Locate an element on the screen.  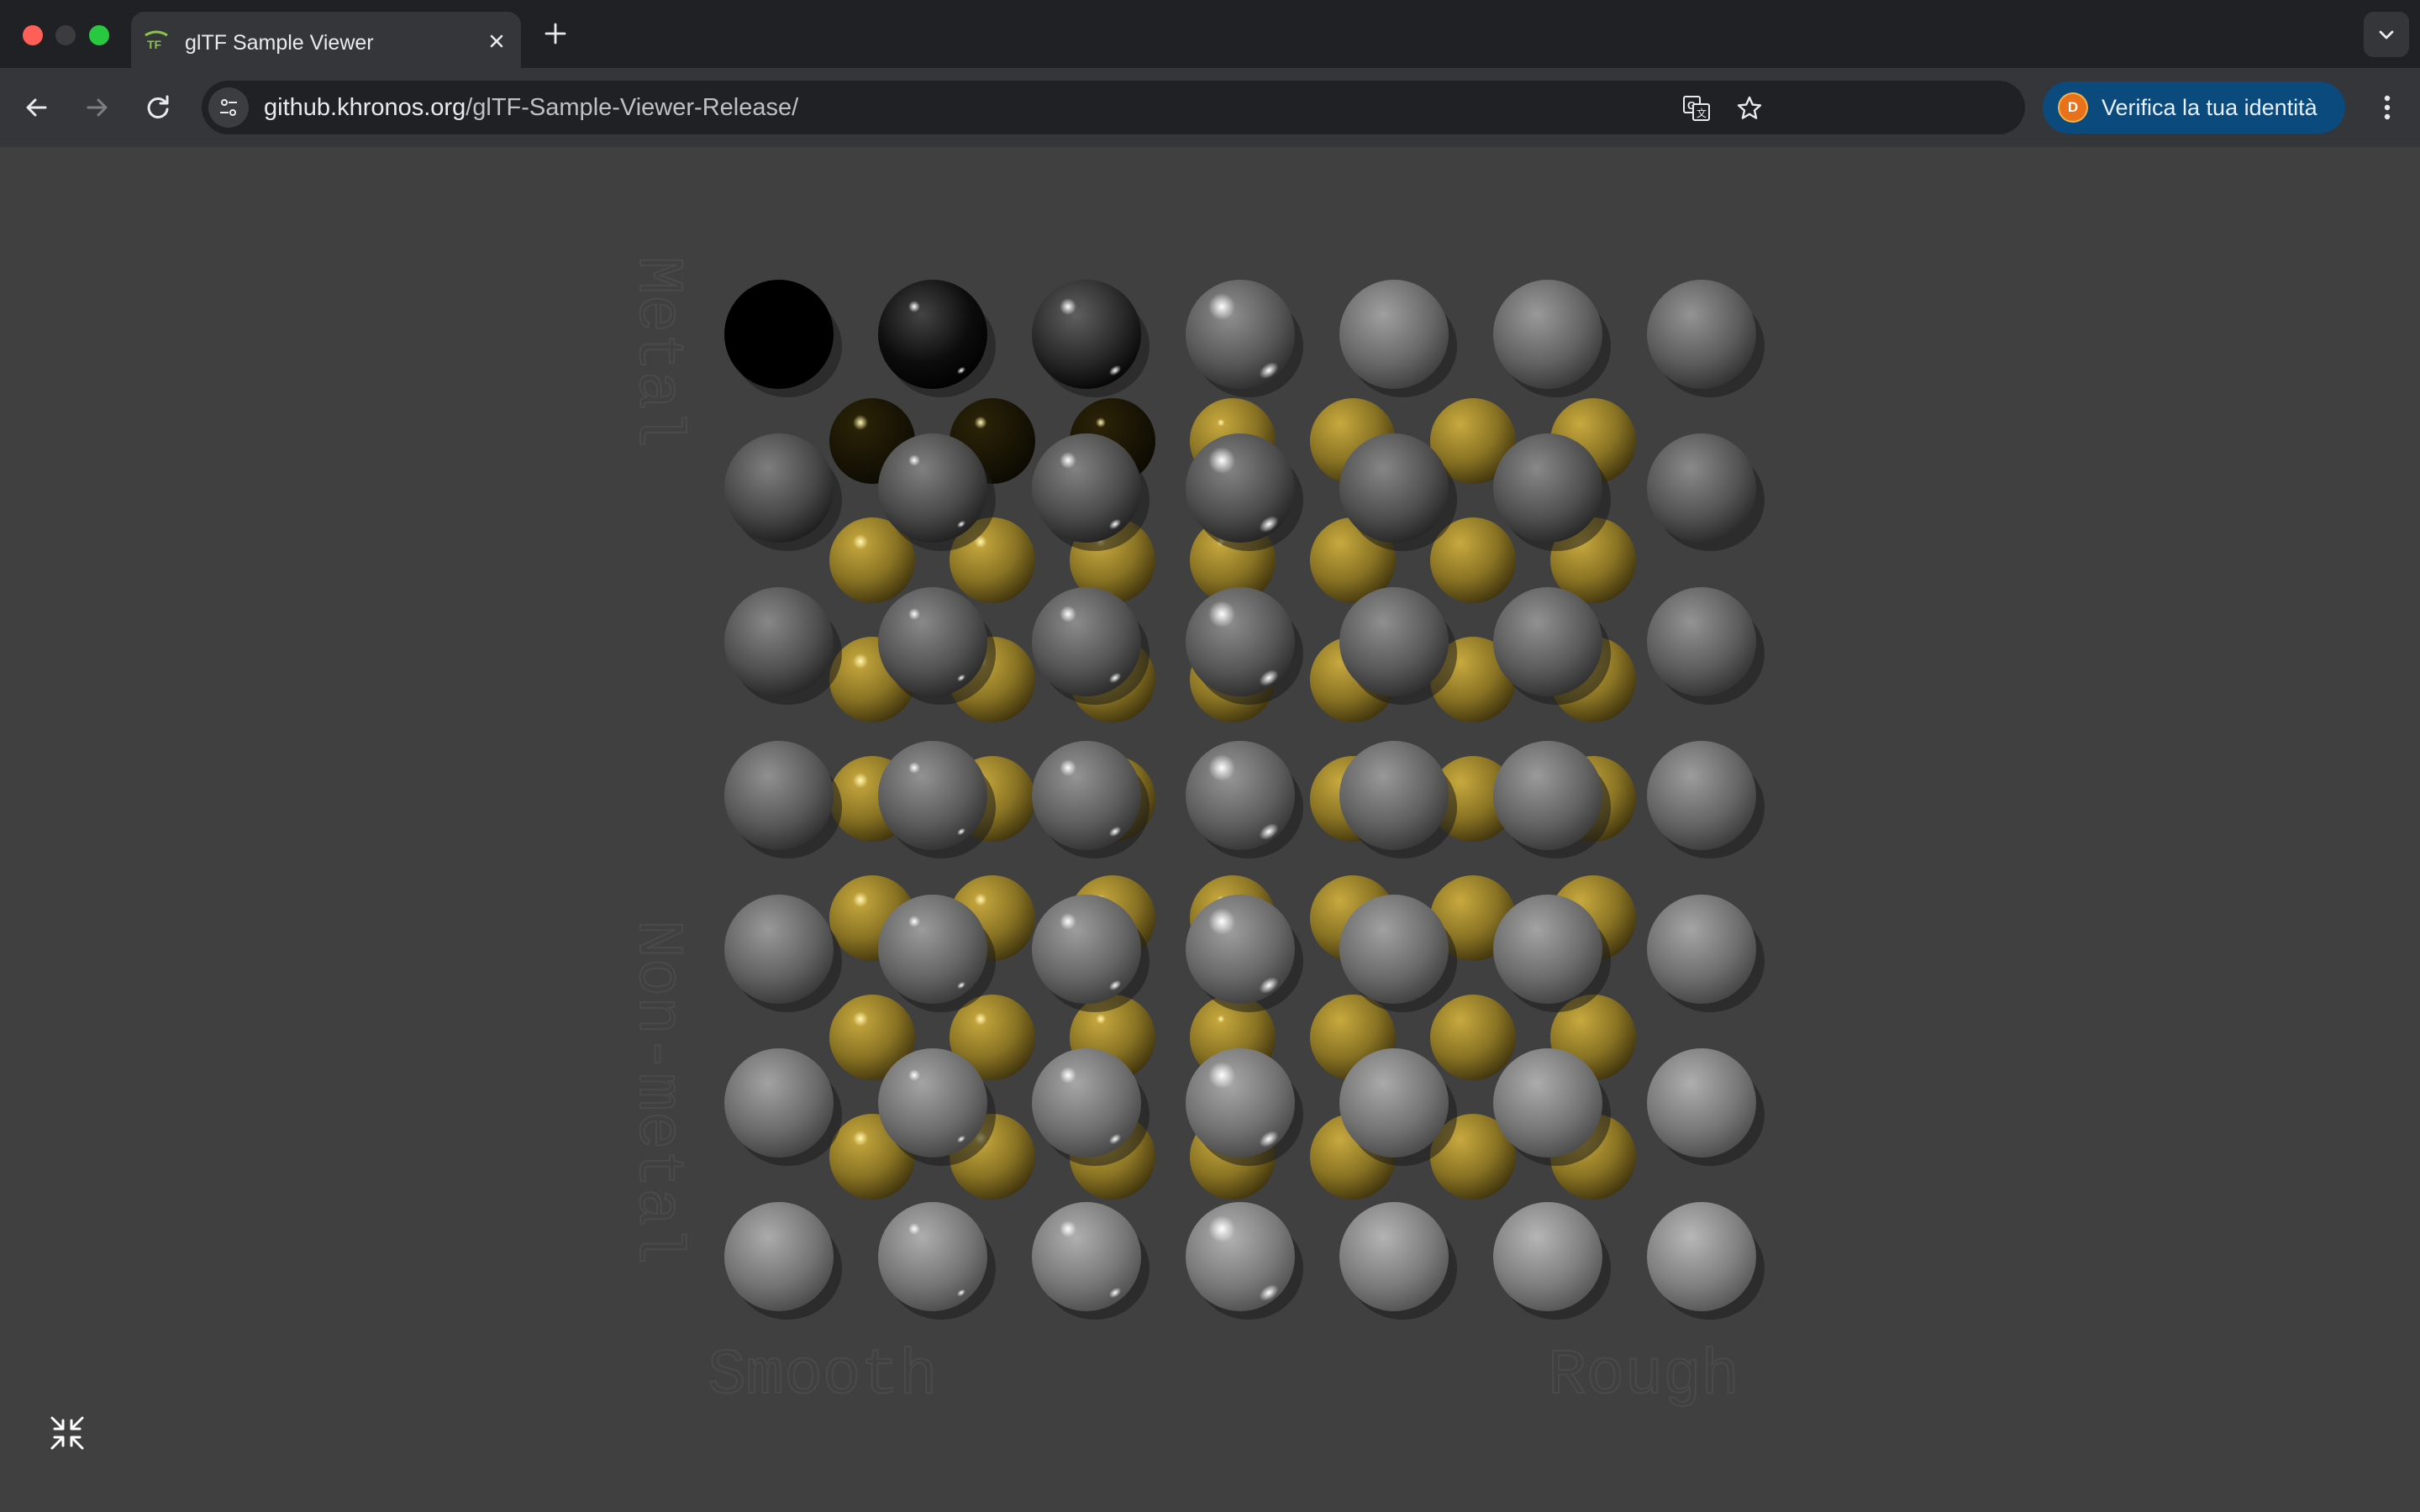
gold-sphere is located at coordinates (1473, 1037).